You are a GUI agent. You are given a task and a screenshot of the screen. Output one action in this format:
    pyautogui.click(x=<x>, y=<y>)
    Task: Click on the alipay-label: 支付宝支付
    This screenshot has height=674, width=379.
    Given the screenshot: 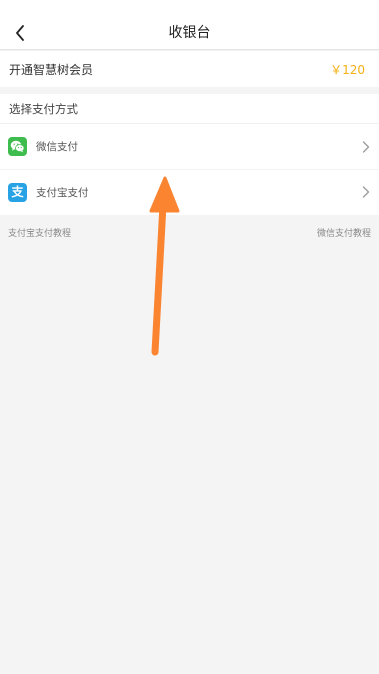 What is the action you would take?
    pyautogui.click(x=62, y=192)
    